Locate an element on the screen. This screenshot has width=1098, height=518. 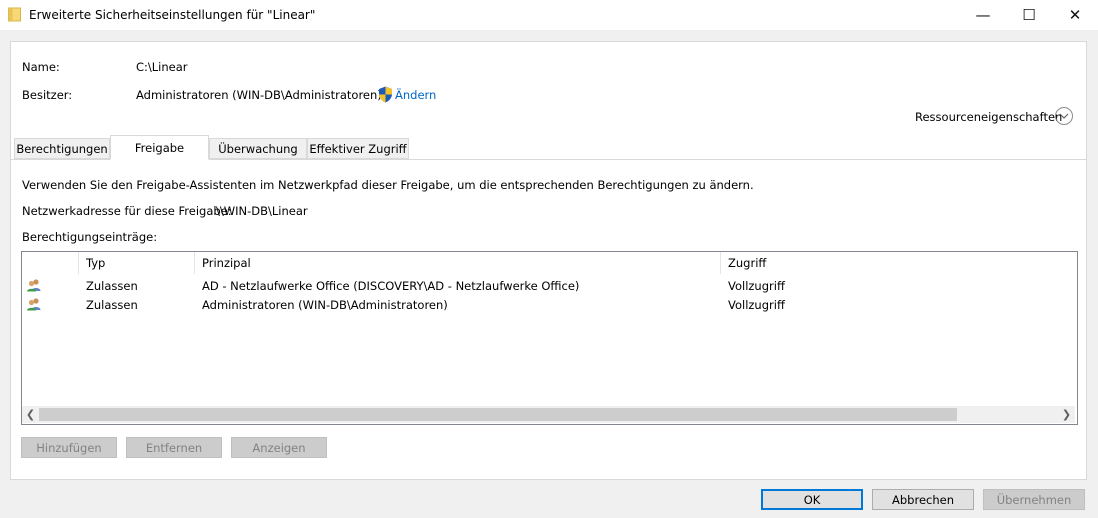
scrollbar-thumb is located at coordinates (498, 414).